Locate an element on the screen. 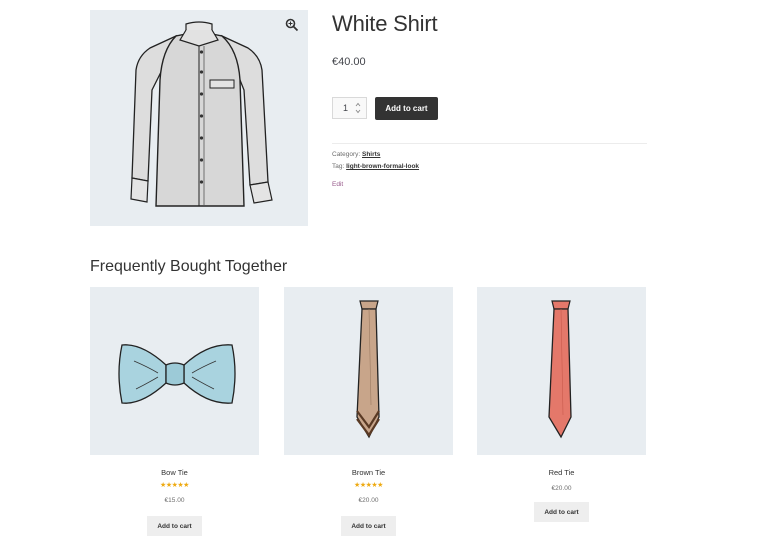  product-tag: Tag: light-brown-formal-look is located at coordinates (375, 166).